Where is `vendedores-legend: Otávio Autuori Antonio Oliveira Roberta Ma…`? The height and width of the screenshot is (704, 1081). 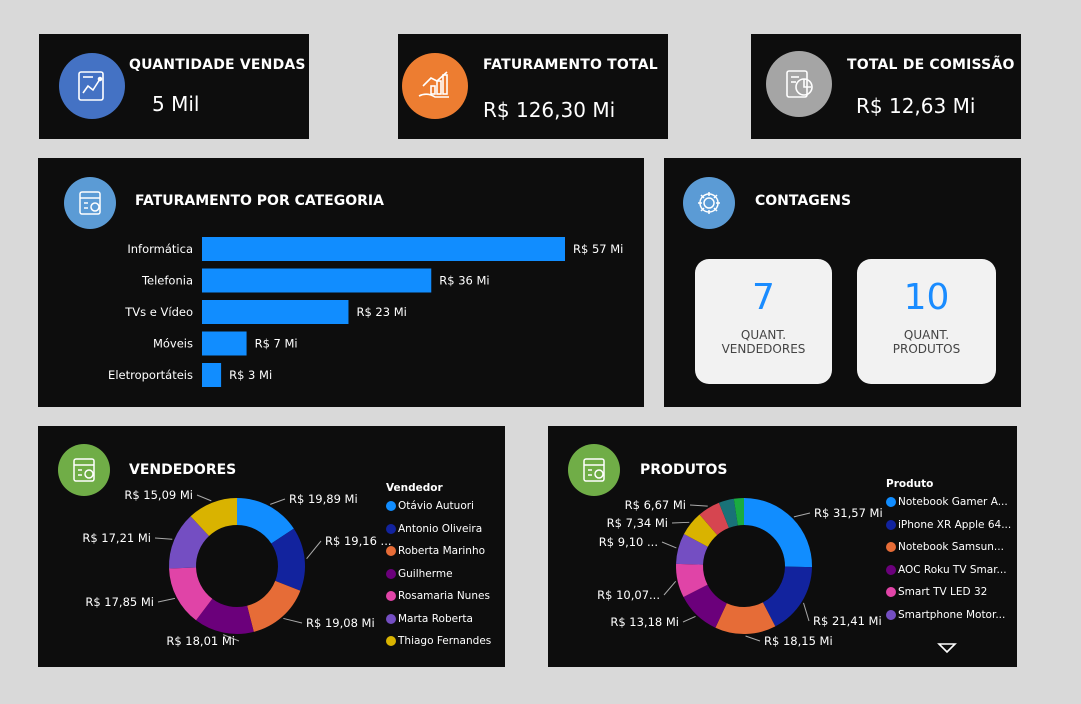 vendedores-legend: Otávio Autuori Antonio Oliveira Roberta Ma… is located at coordinates (438, 579).